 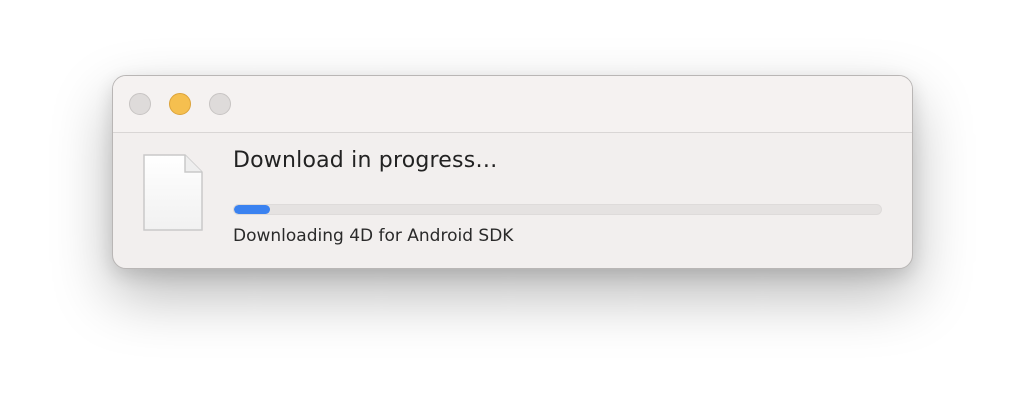 I want to click on zoom-window-button, so click(x=220, y=104).